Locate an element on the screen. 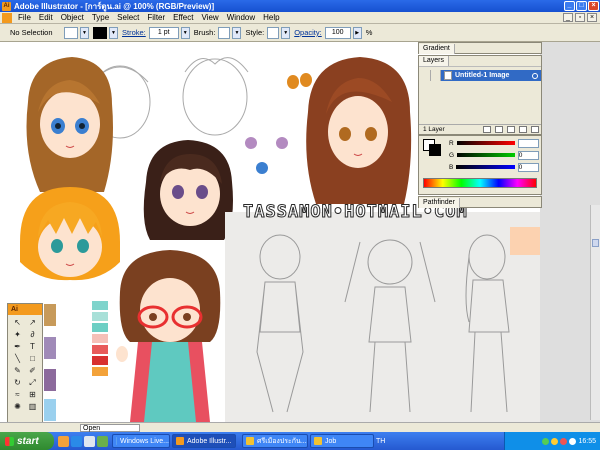  stroke-weight-field: 1 pt is located at coordinates (163, 32).